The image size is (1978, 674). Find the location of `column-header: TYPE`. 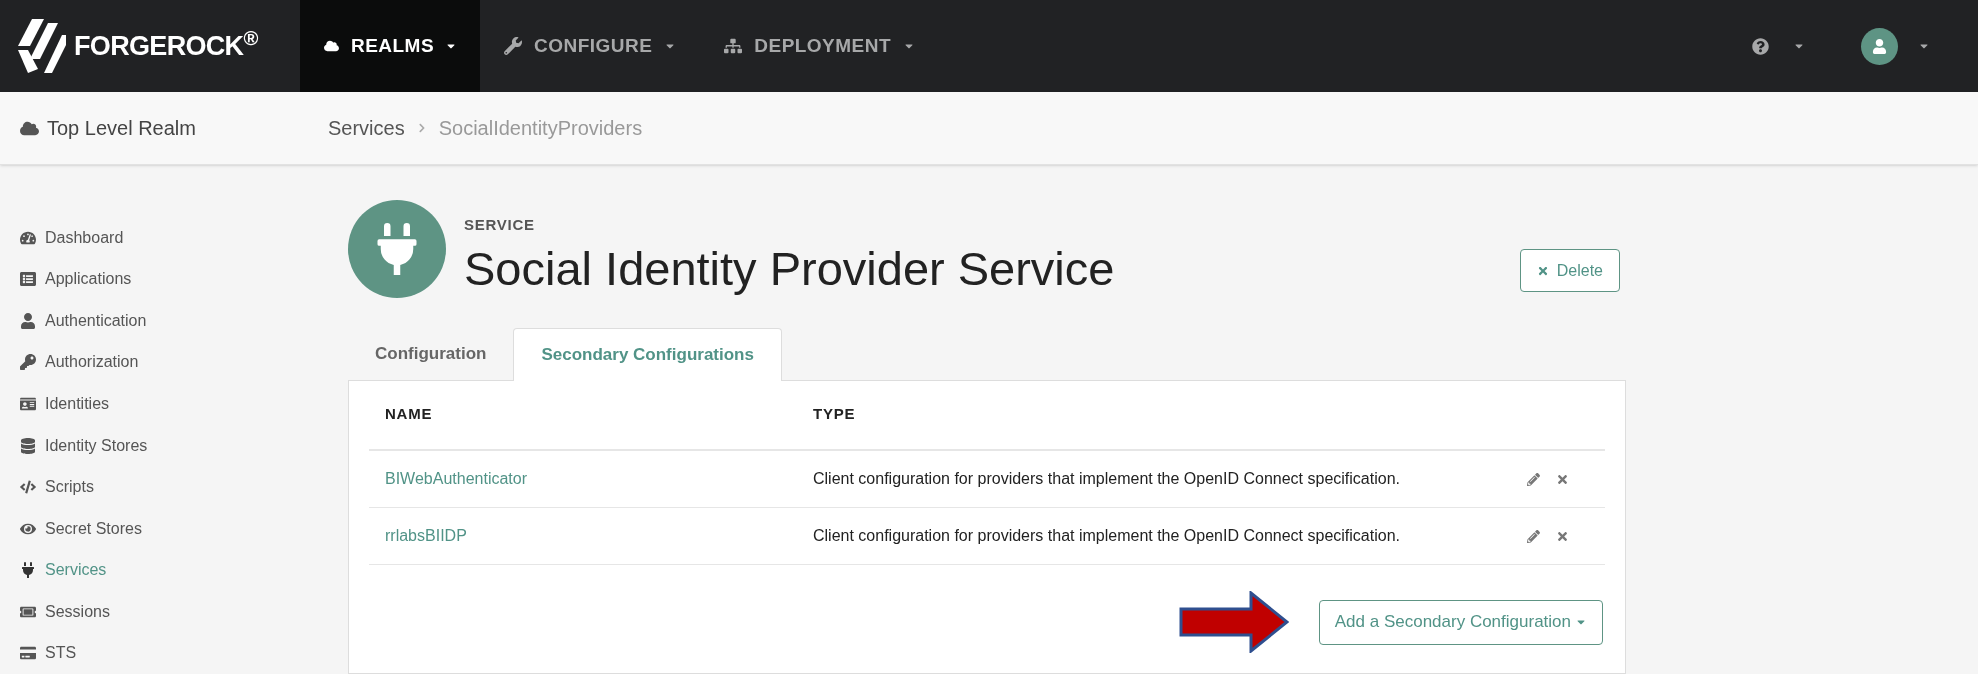

column-header: TYPE is located at coordinates (834, 414).